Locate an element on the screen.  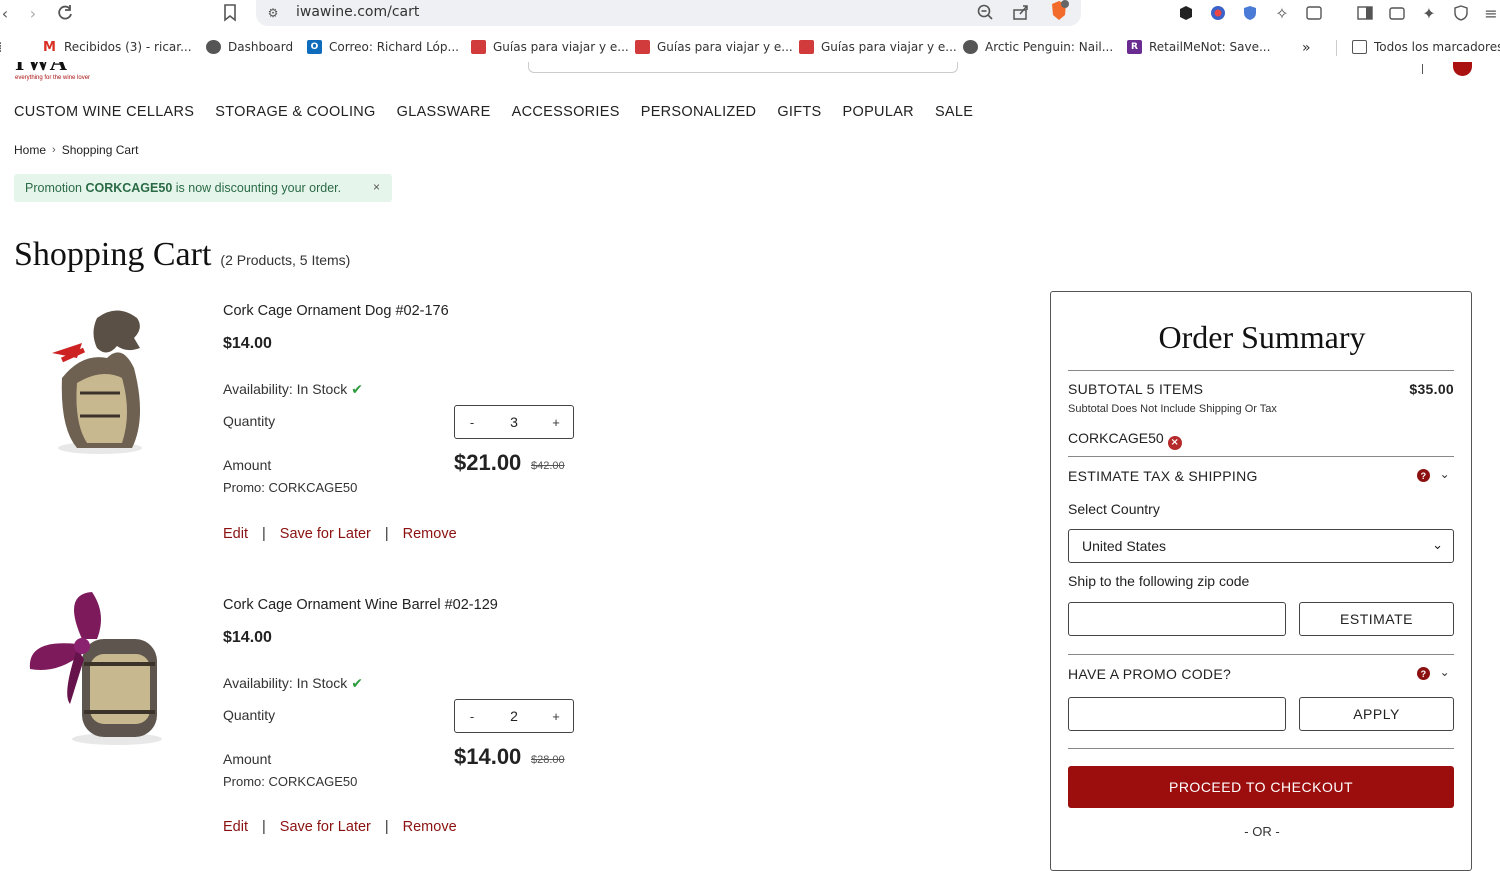
zip-code-input is located at coordinates (1177, 619).